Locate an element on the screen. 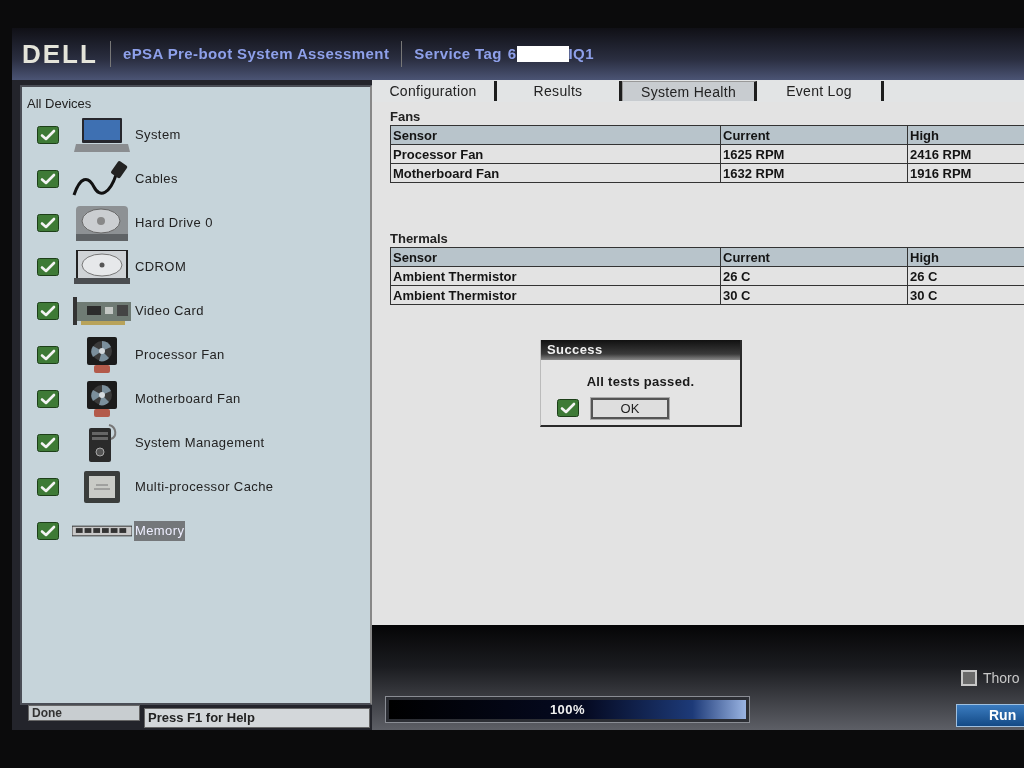 This screenshot has width=1024, height=768. device-item: Motherboard Fan is located at coordinates (188, 399).